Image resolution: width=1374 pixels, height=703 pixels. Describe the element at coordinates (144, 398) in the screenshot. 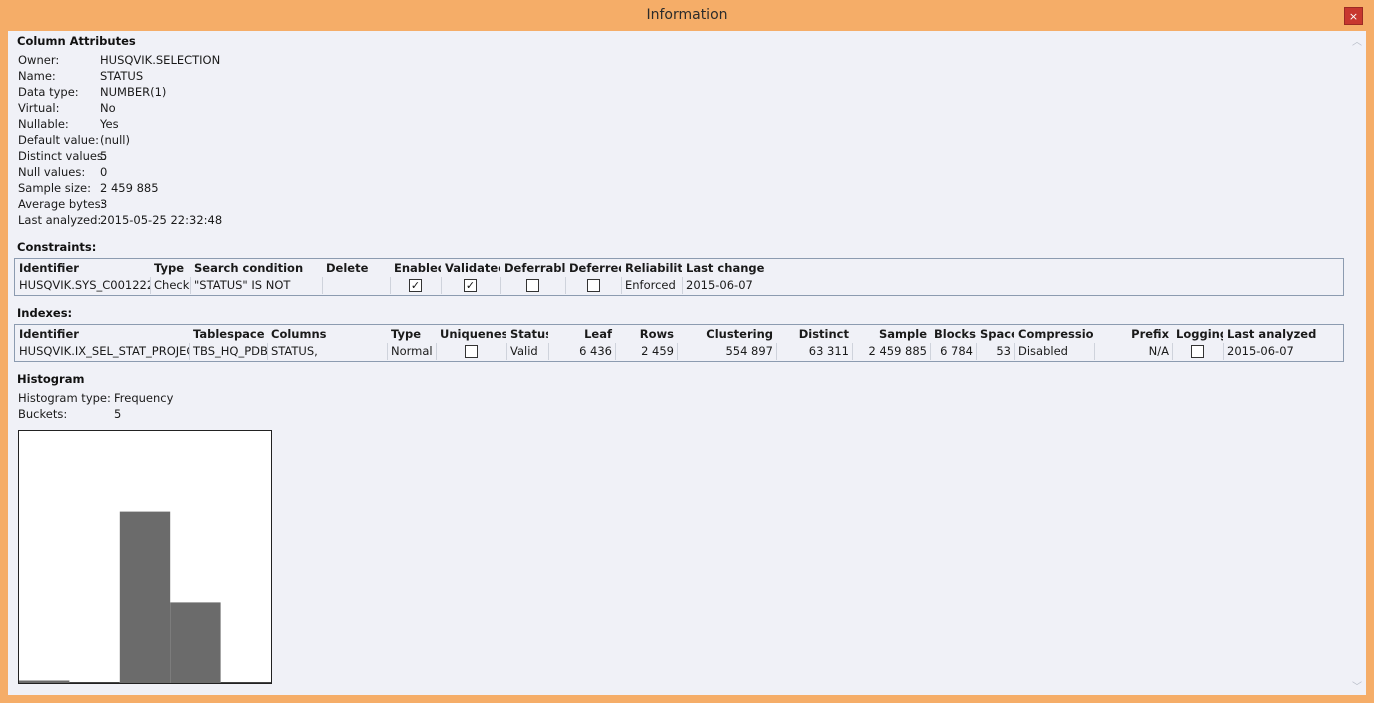

I see `attribute-value: Frequency` at that location.